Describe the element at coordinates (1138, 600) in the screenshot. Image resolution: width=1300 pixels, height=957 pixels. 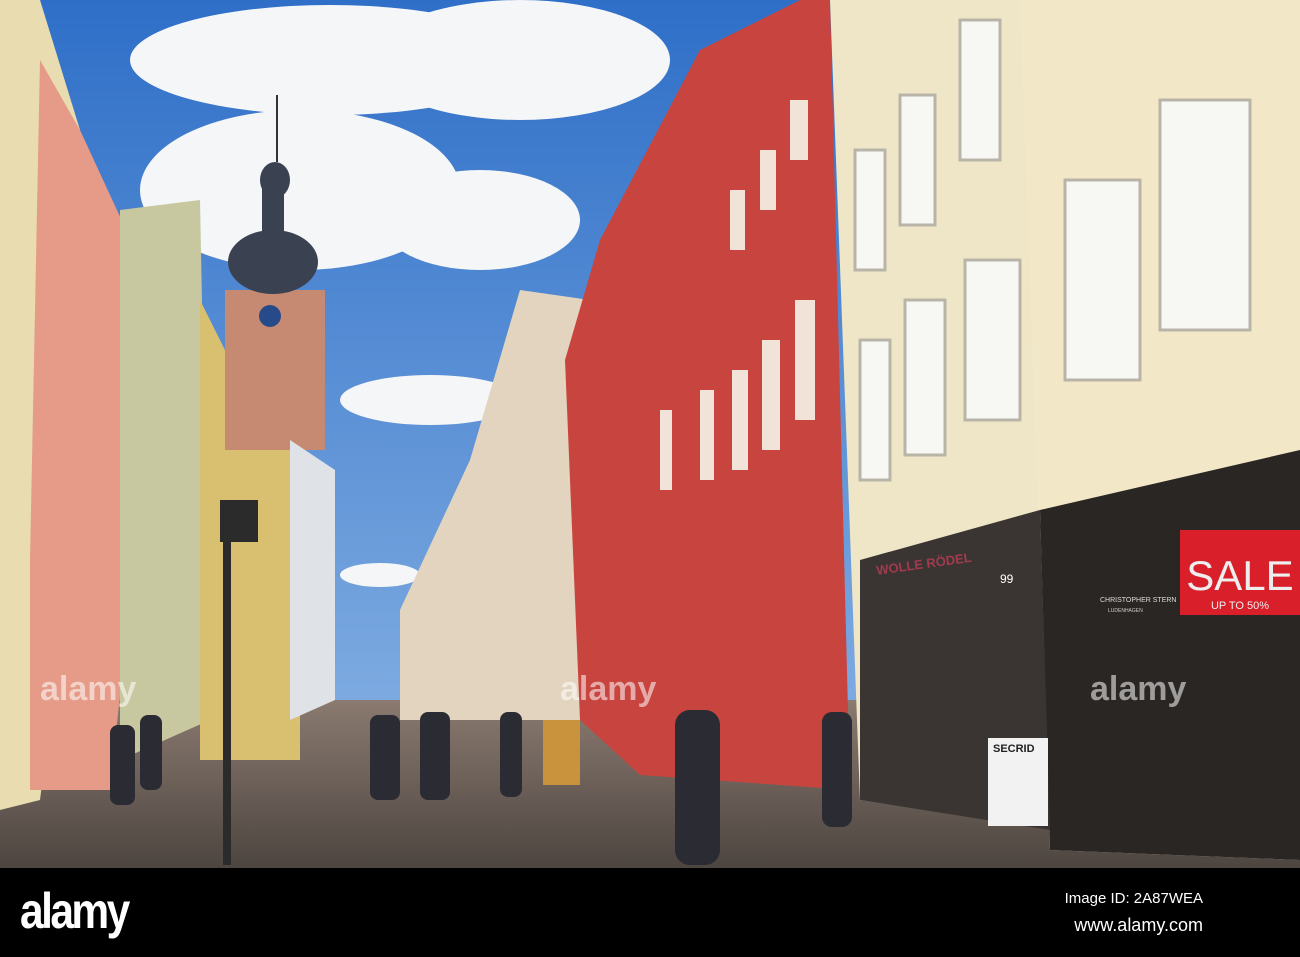
I see `christopher-stern-sign: CHRISTOPHER STERN` at that location.